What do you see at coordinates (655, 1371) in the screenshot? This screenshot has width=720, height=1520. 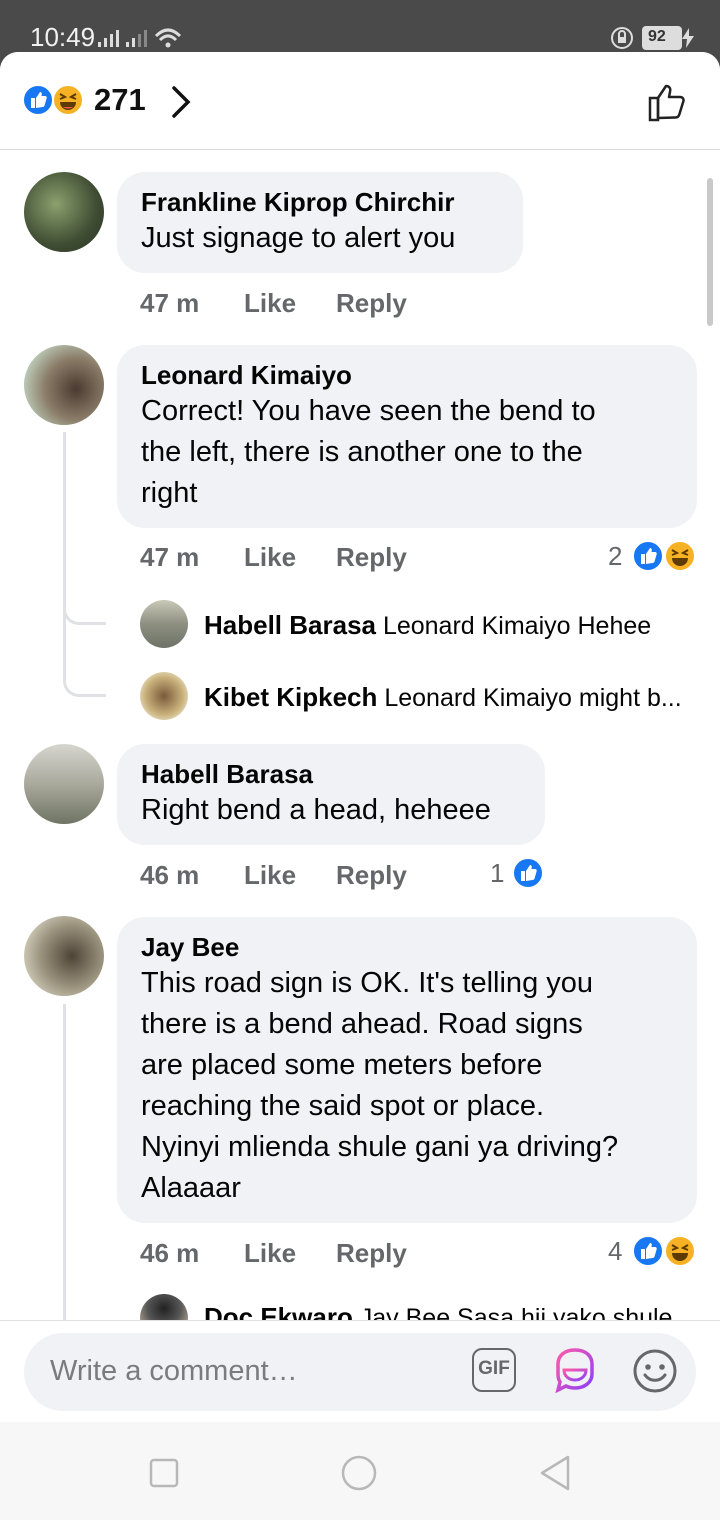 I see `emoji-icon` at bounding box center [655, 1371].